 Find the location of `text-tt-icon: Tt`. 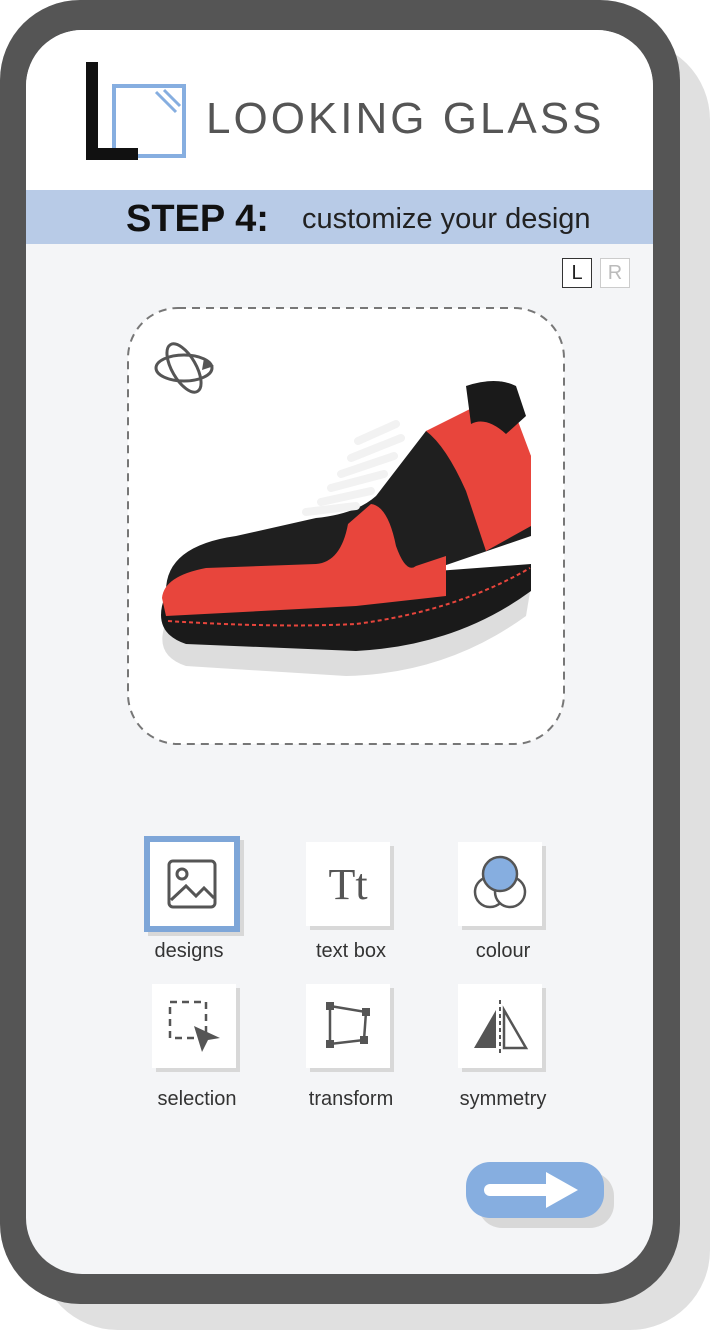

text-tt-icon: Tt is located at coordinates (348, 884).